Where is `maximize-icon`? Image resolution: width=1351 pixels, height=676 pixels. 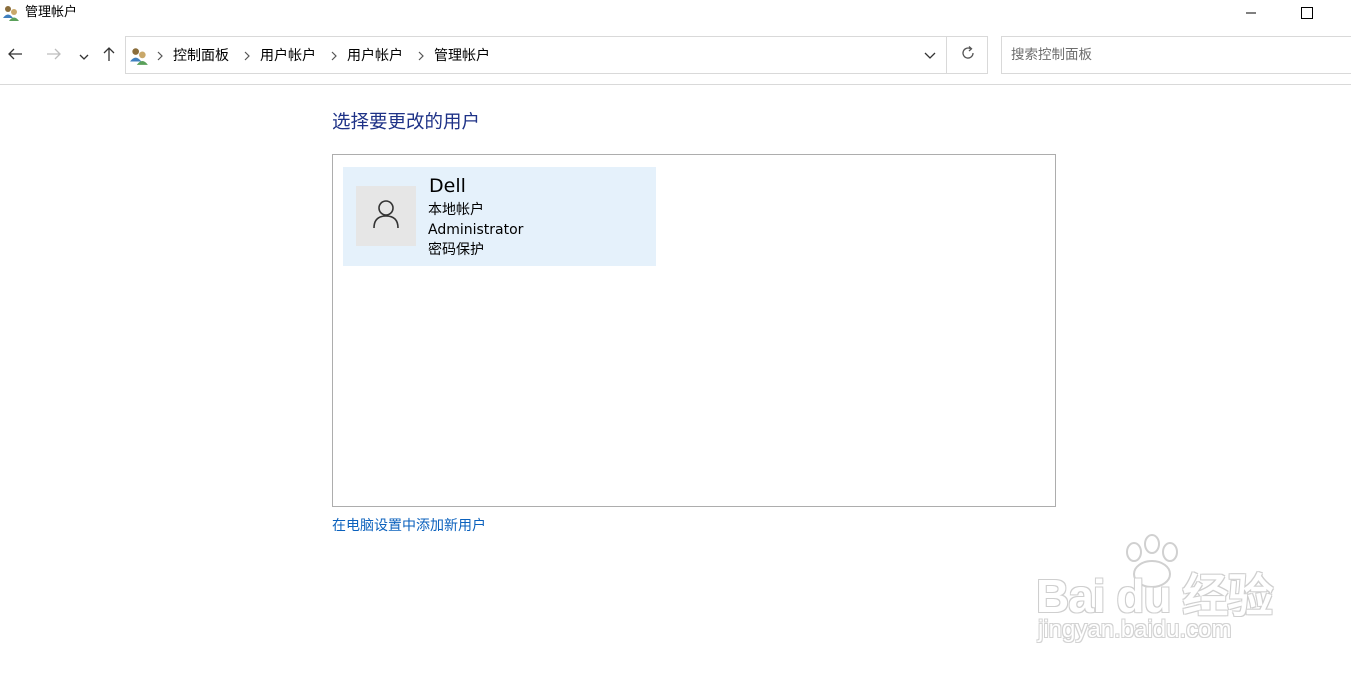
maximize-icon is located at coordinates (1307, 13).